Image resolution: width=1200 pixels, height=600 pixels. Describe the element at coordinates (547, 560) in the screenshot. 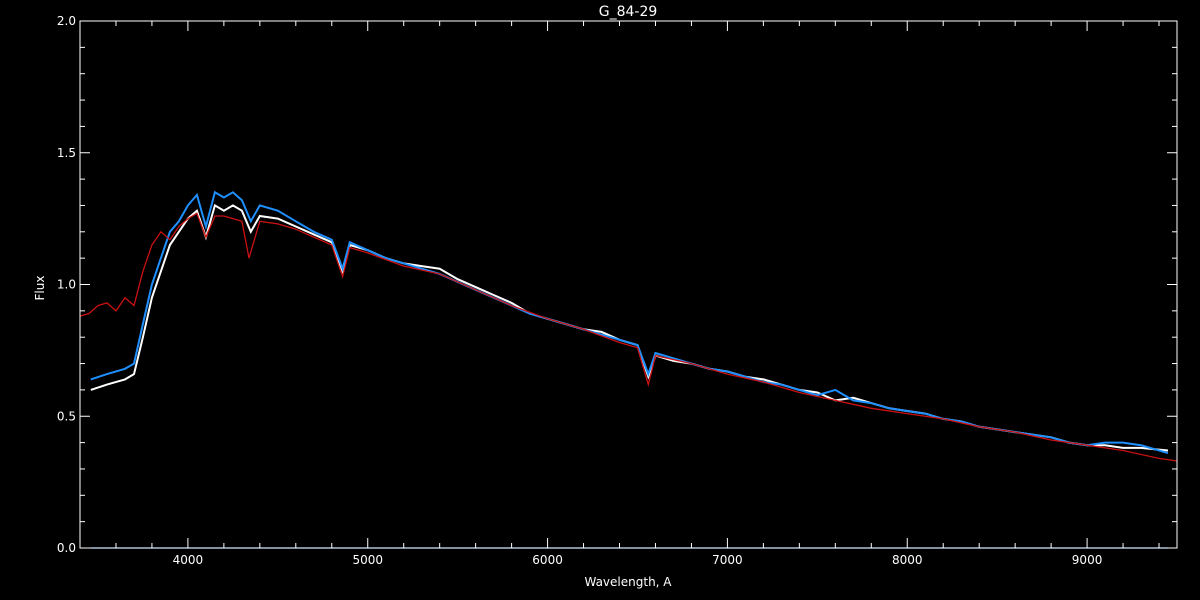

I see `x-tick-label: 6000` at that location.